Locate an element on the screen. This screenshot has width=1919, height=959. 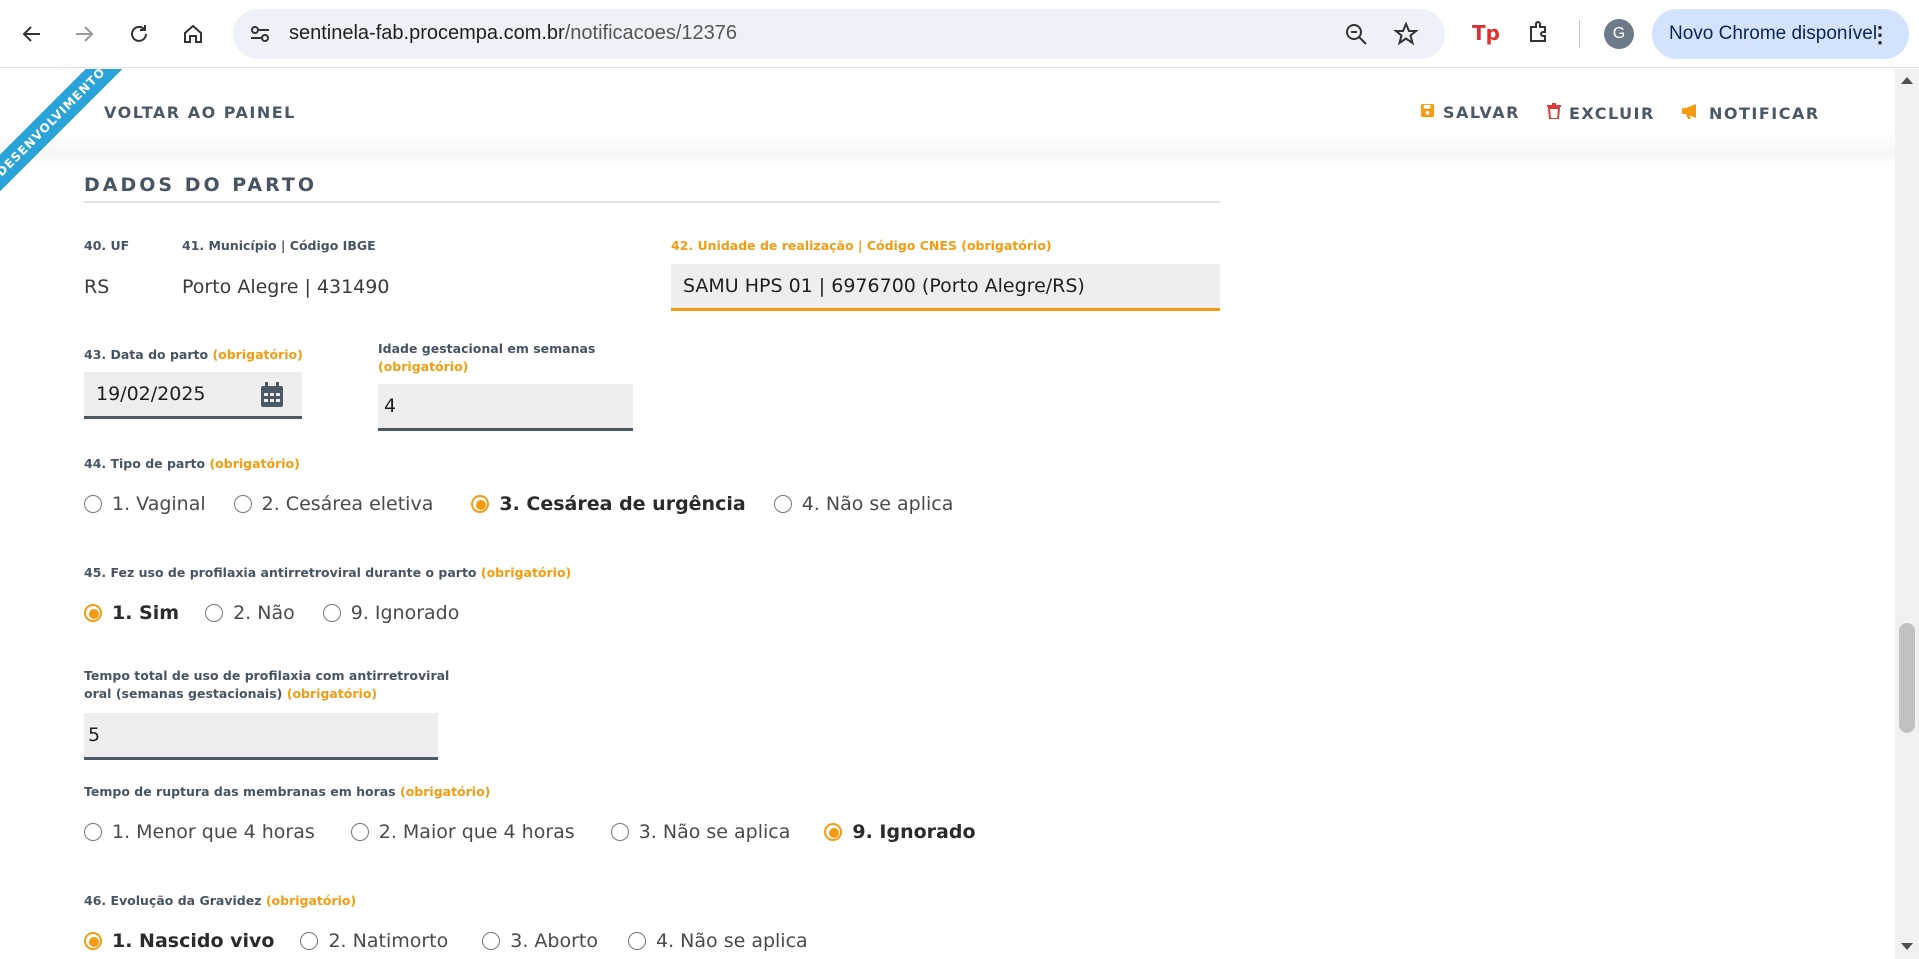
radio-label: 3. Não se aplica is located at coordinates (714, 832).